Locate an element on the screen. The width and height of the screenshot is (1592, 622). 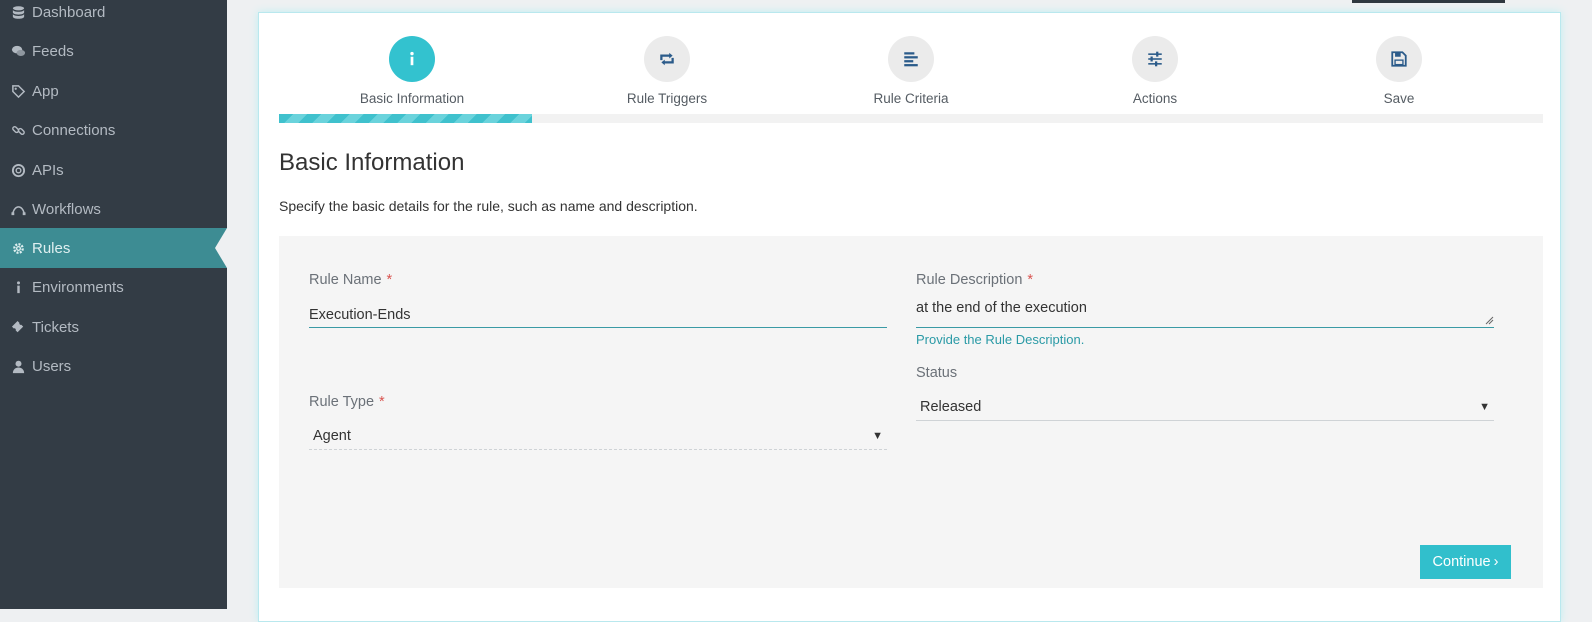
sidebar-item-label: Connections is located at coordinates (74, 130).